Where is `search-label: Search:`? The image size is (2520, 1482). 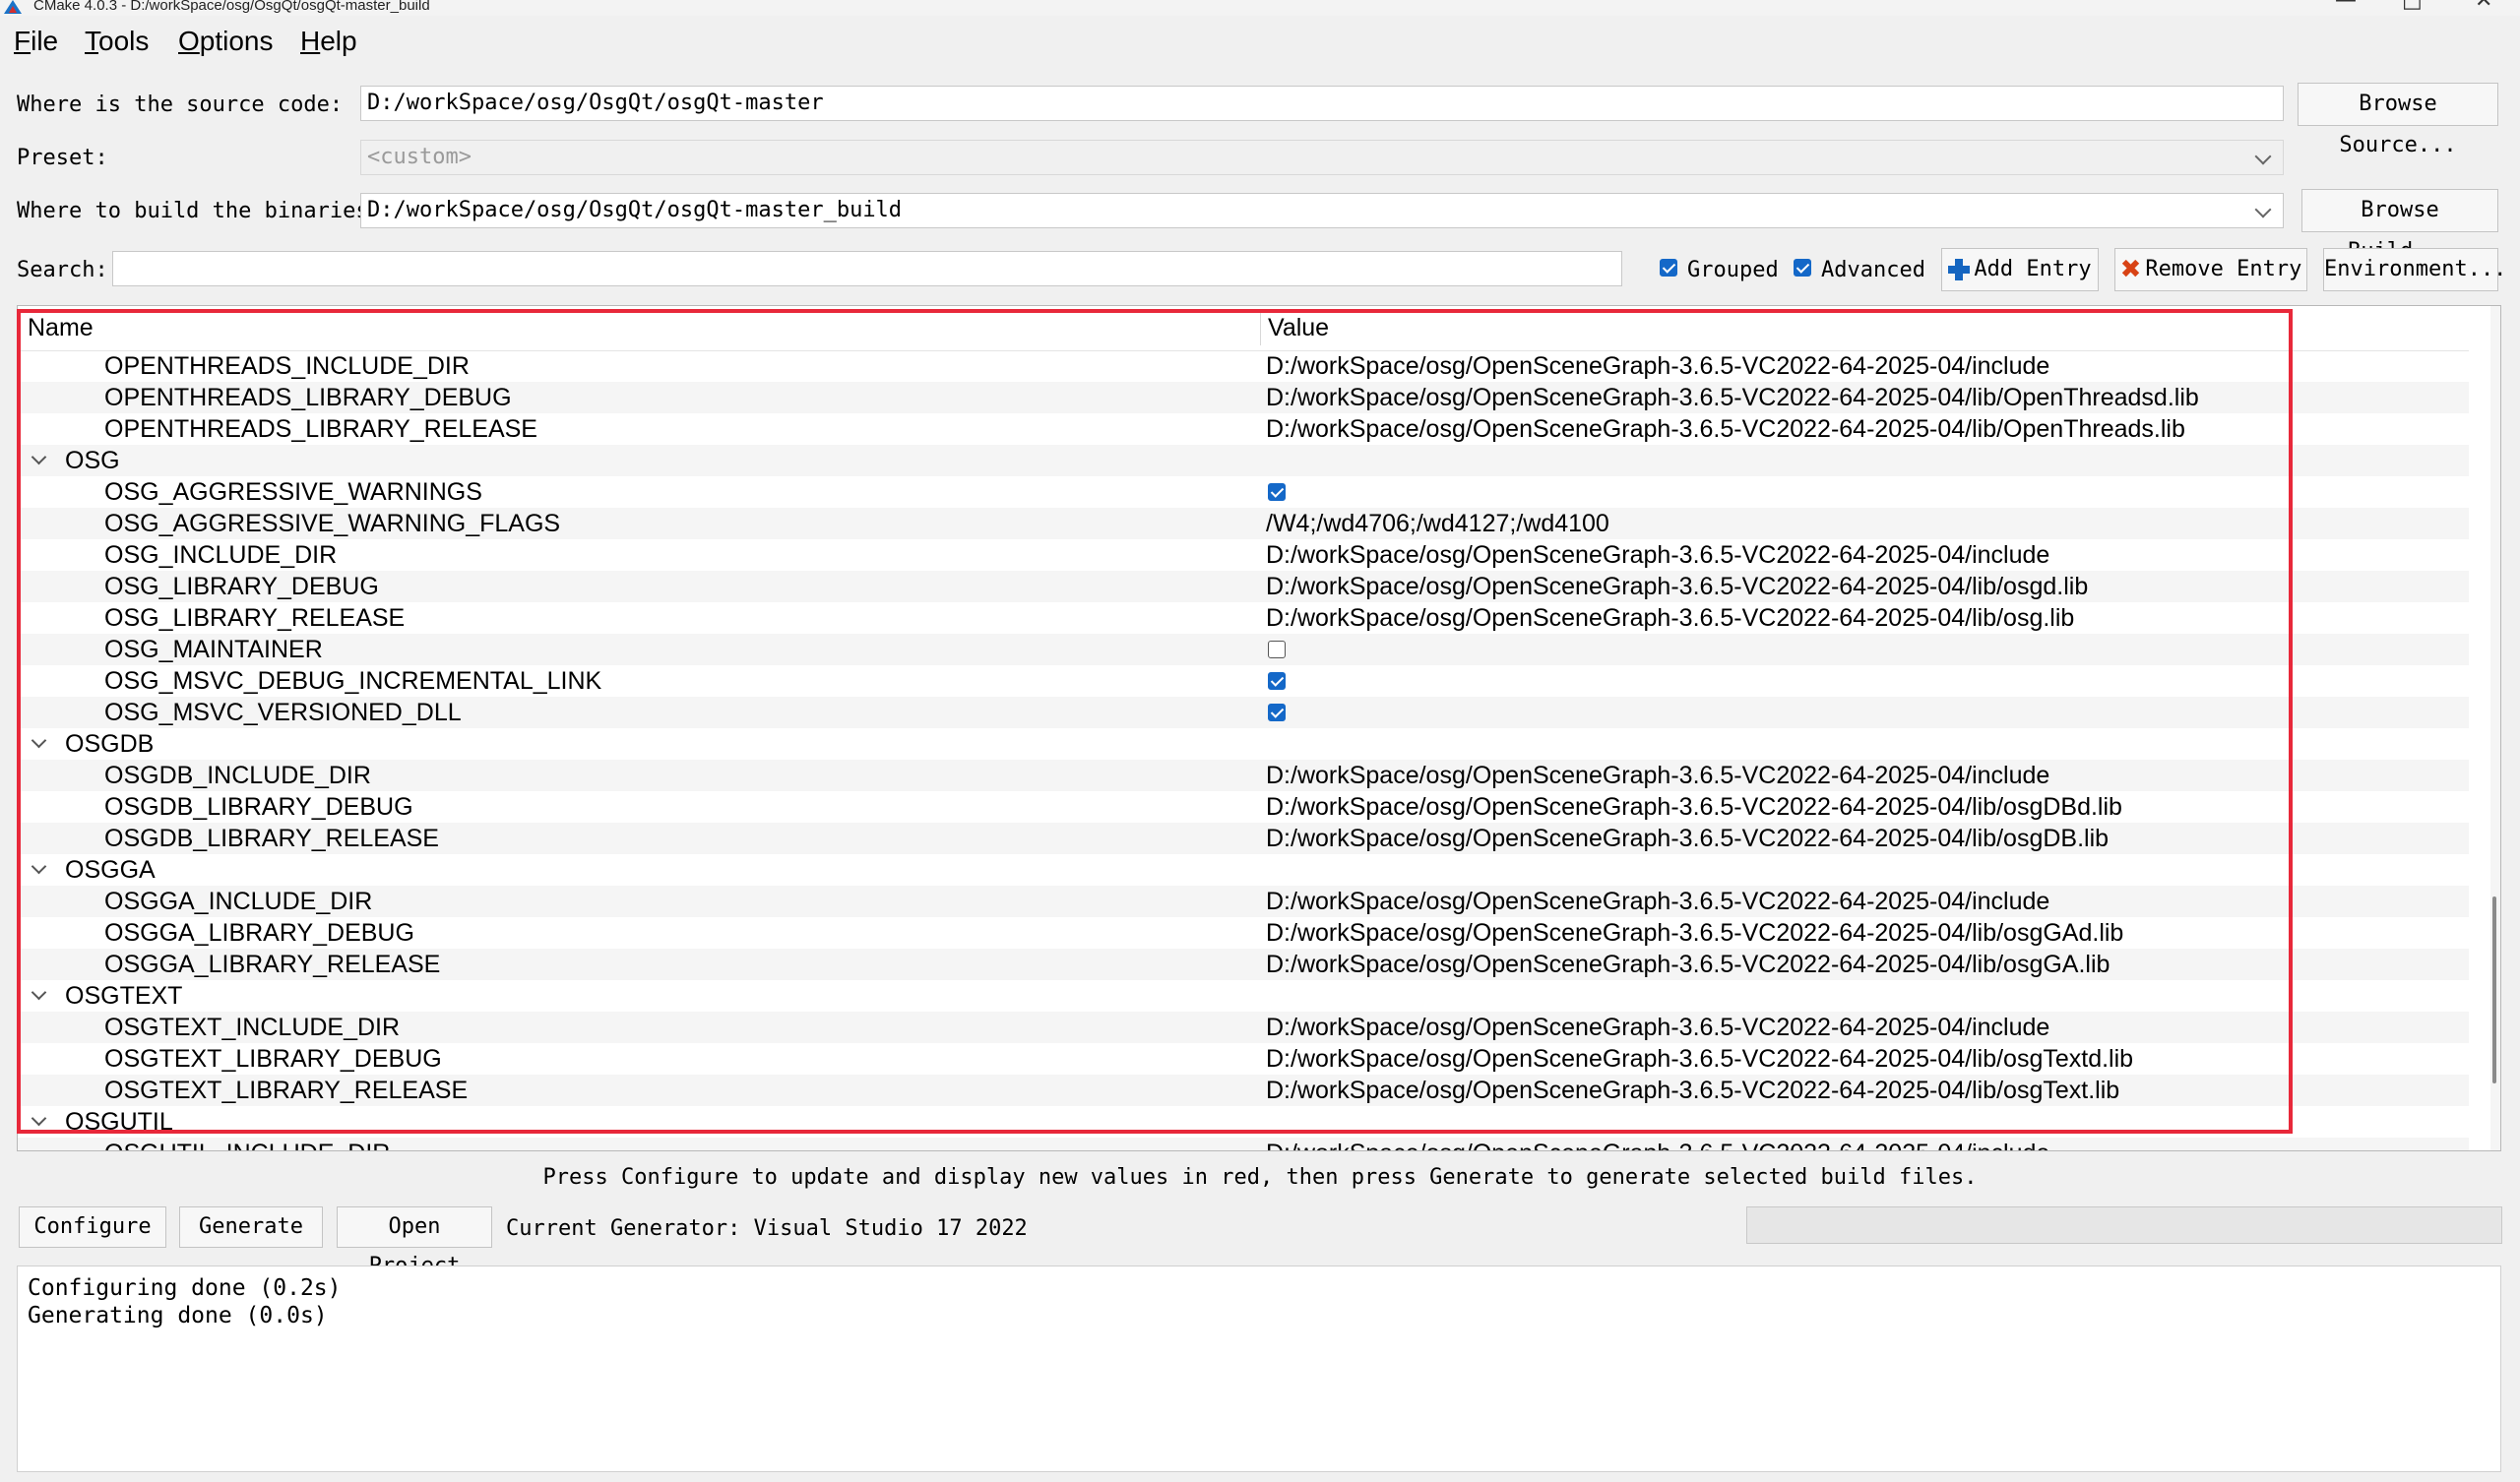 search-label: Search: is located at coordinates (62, 270).